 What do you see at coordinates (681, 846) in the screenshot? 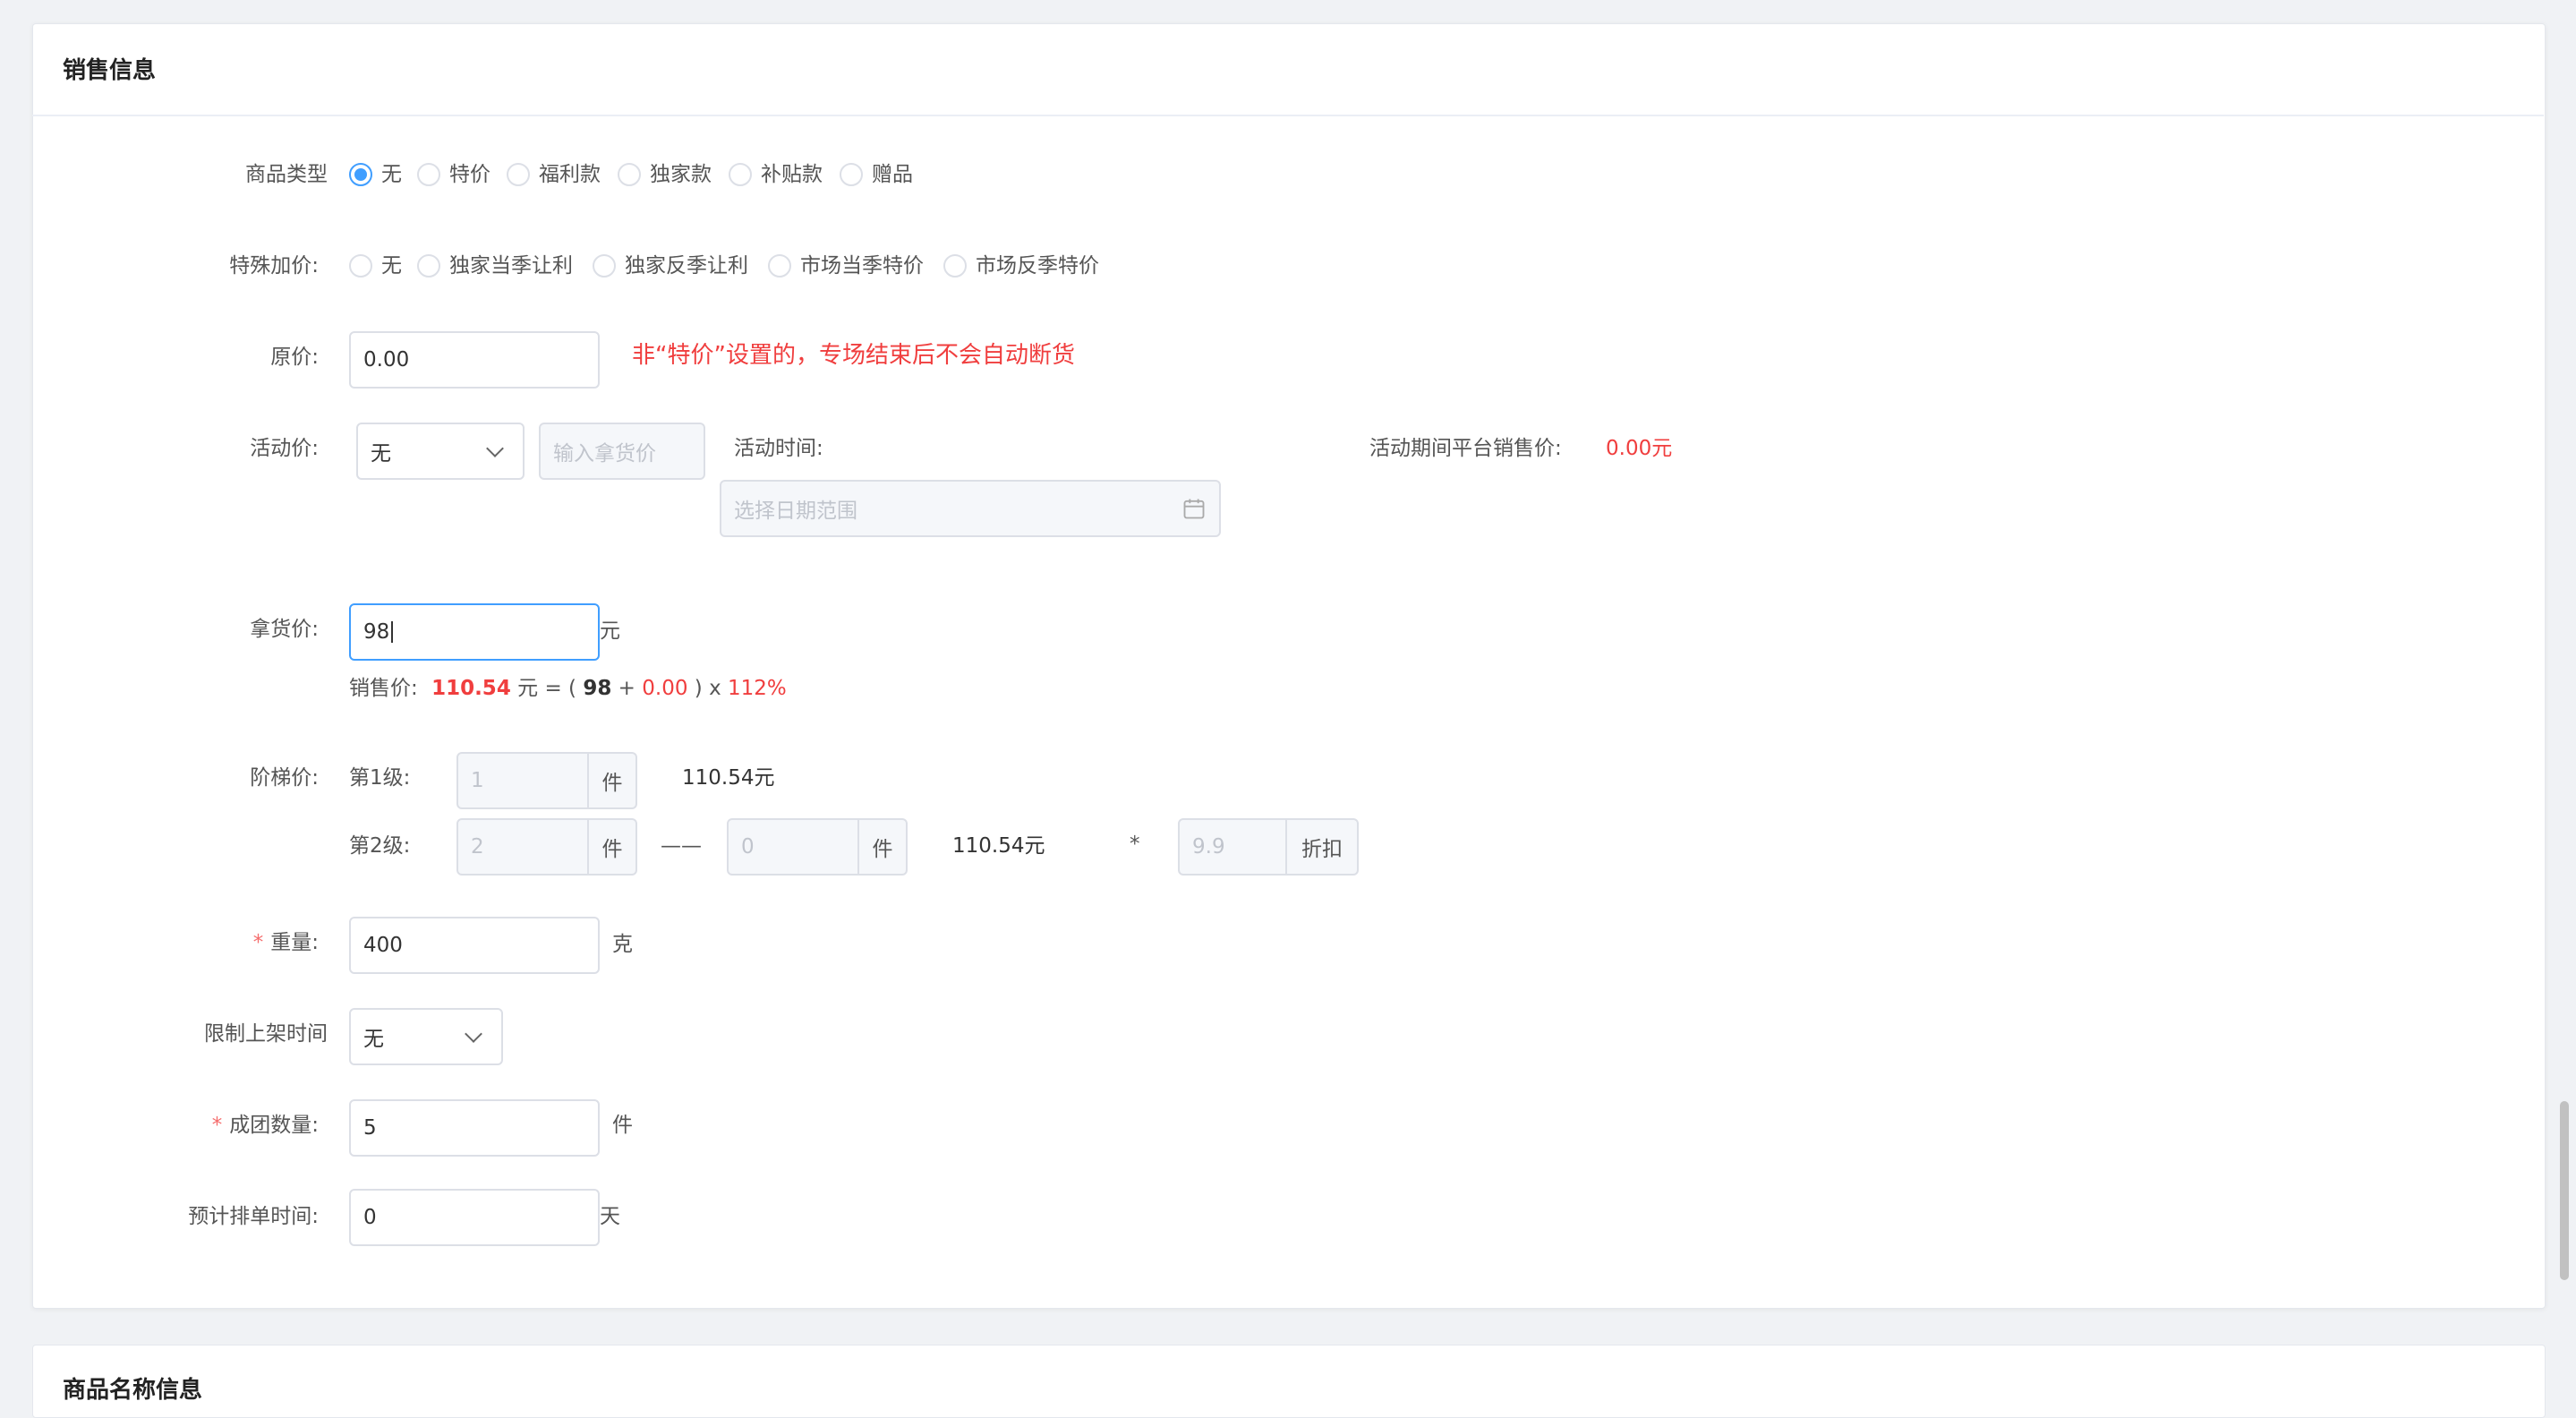
I see `tier2-dash: ——` at bounding box center [681, 846].